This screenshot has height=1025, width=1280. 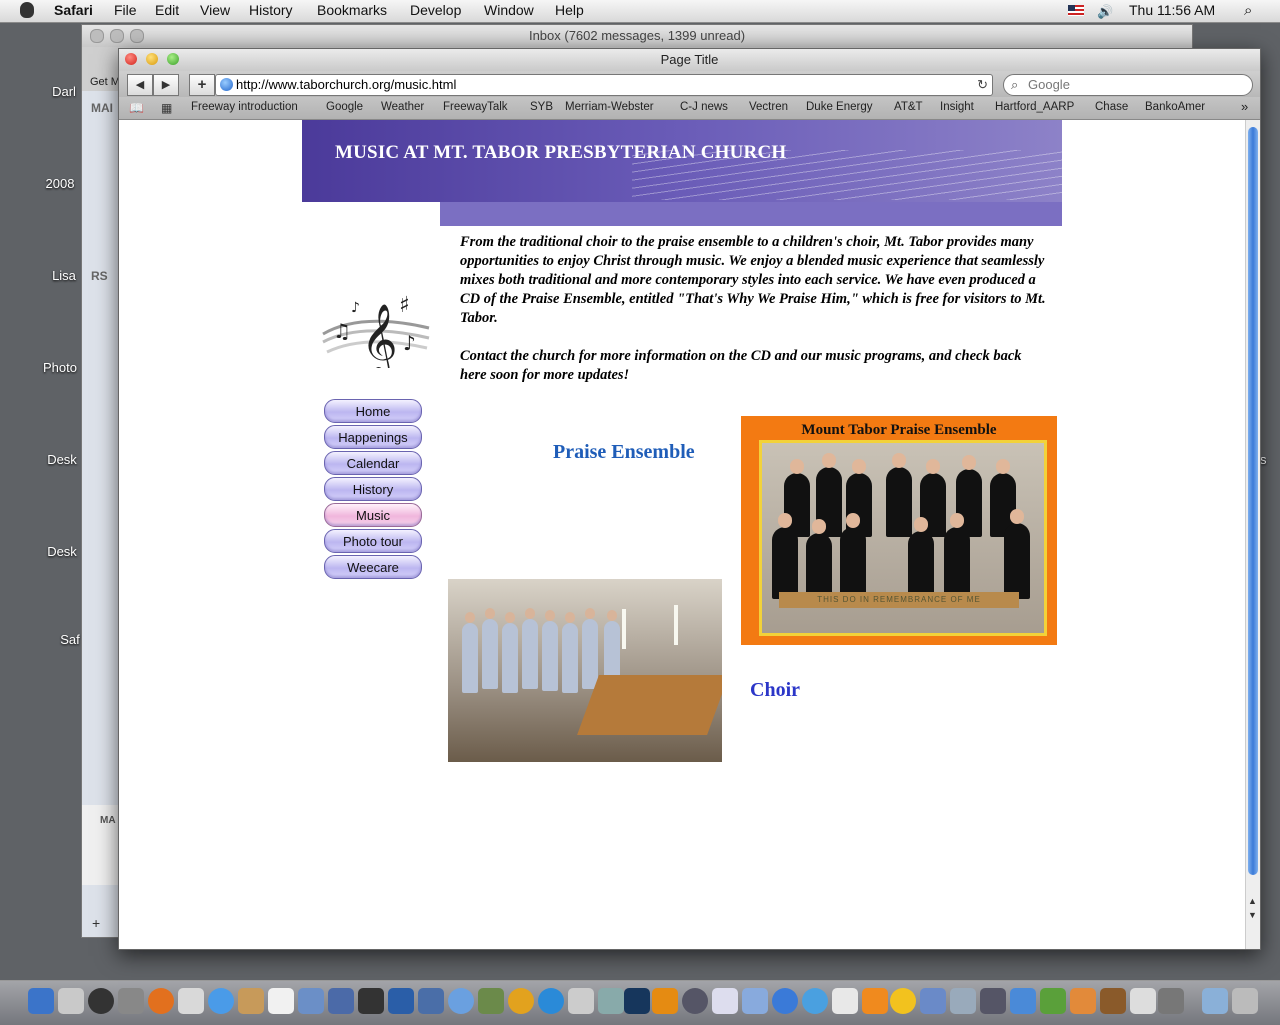 I want to click on preview-icon, so click(x=311, y=1001).